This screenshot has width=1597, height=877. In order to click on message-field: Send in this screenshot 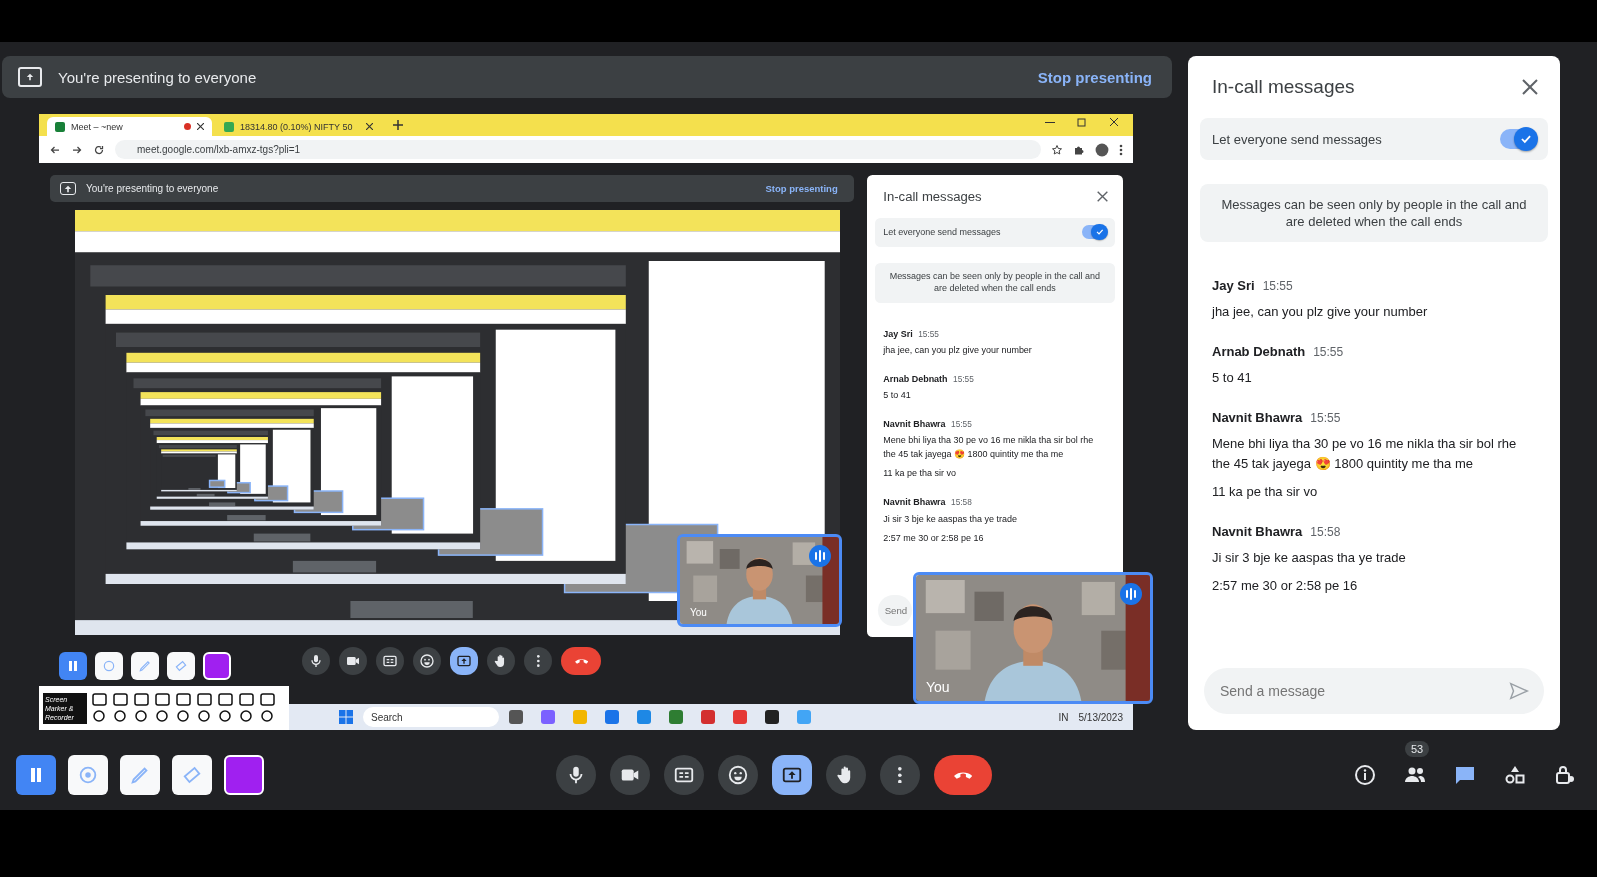, I will do `click(895, 610)`.